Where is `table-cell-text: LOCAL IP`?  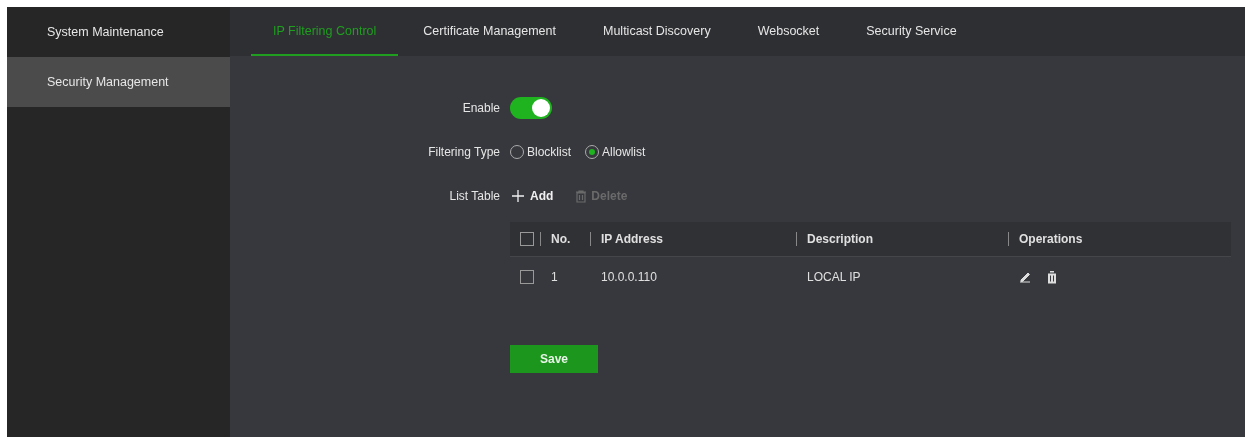
table-cell-text: LOCAL IP is located at coordinates (833, 277).